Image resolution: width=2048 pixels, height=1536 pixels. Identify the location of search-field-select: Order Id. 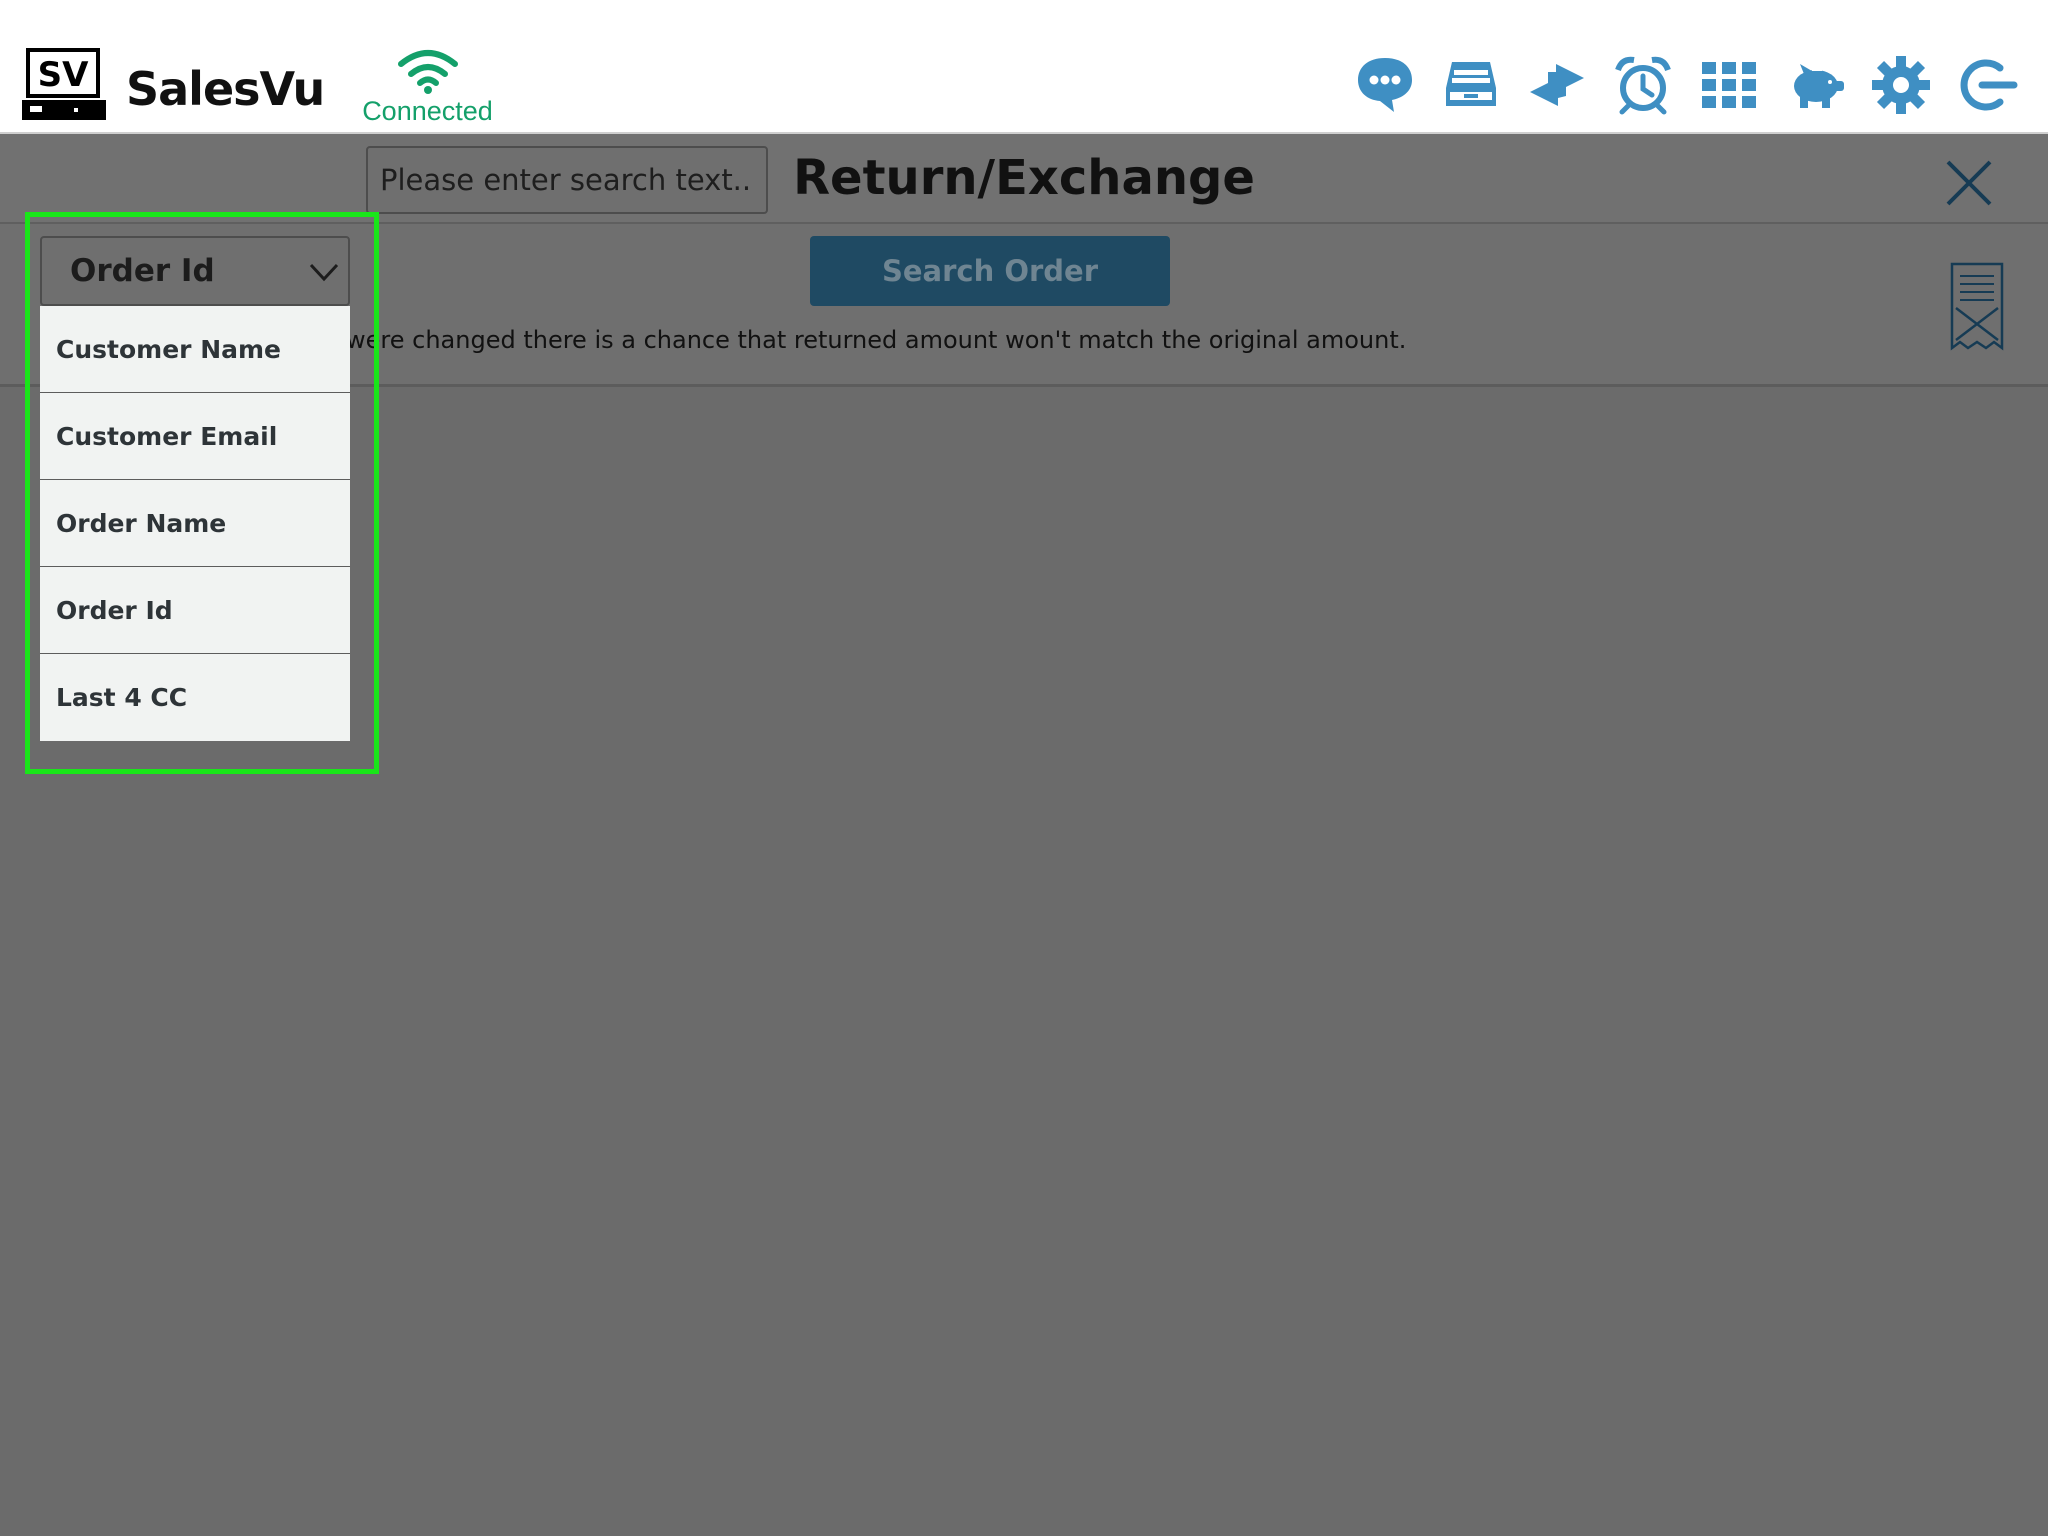
(195, 271).